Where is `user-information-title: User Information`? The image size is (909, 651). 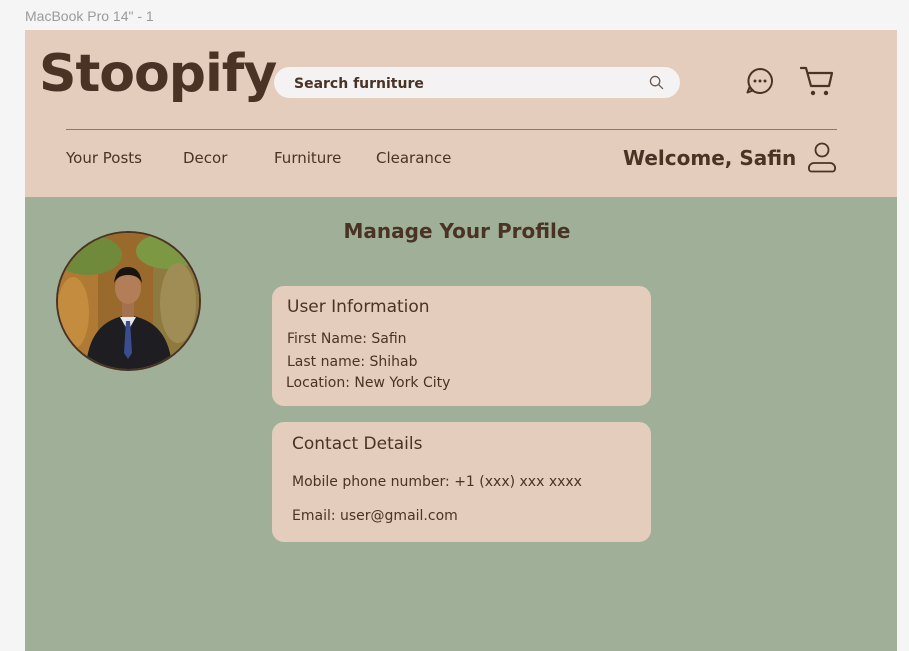 user-information-title: User Information is located at coordinates (358, 307).